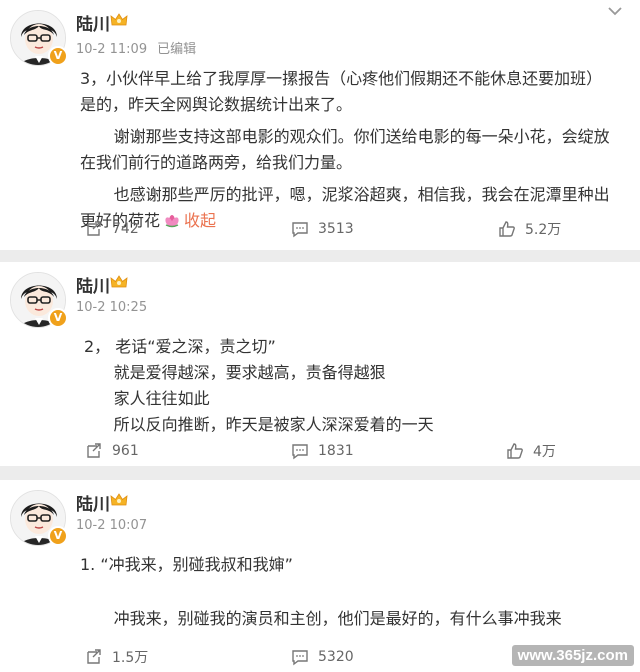 The image size is (640, 672). I want to click on repost-button: 742, so click(111, 229).